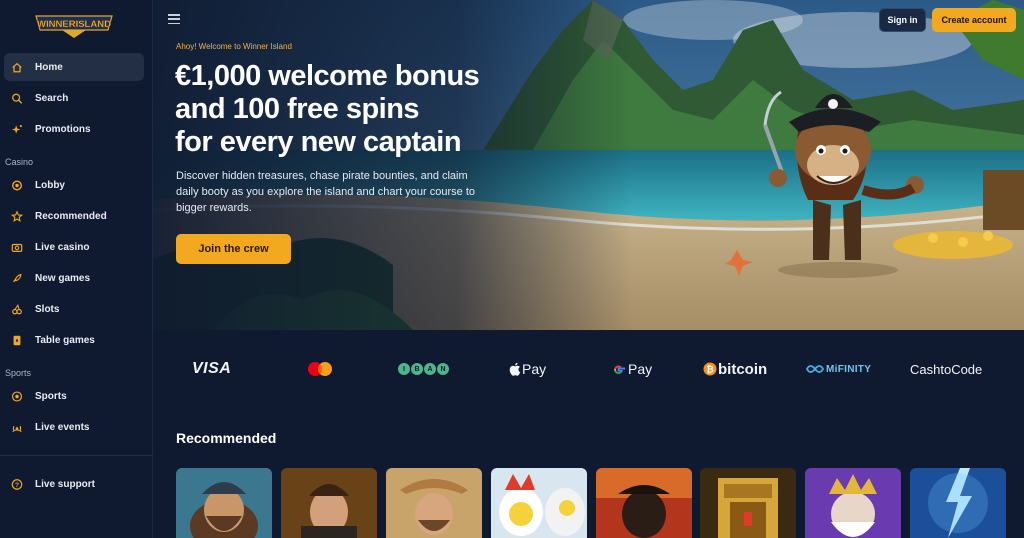  What do you see at coordinates (49, 67) in the screenshot?
I see `sidebar-item-label: Home` at bounding box center [49, 67].